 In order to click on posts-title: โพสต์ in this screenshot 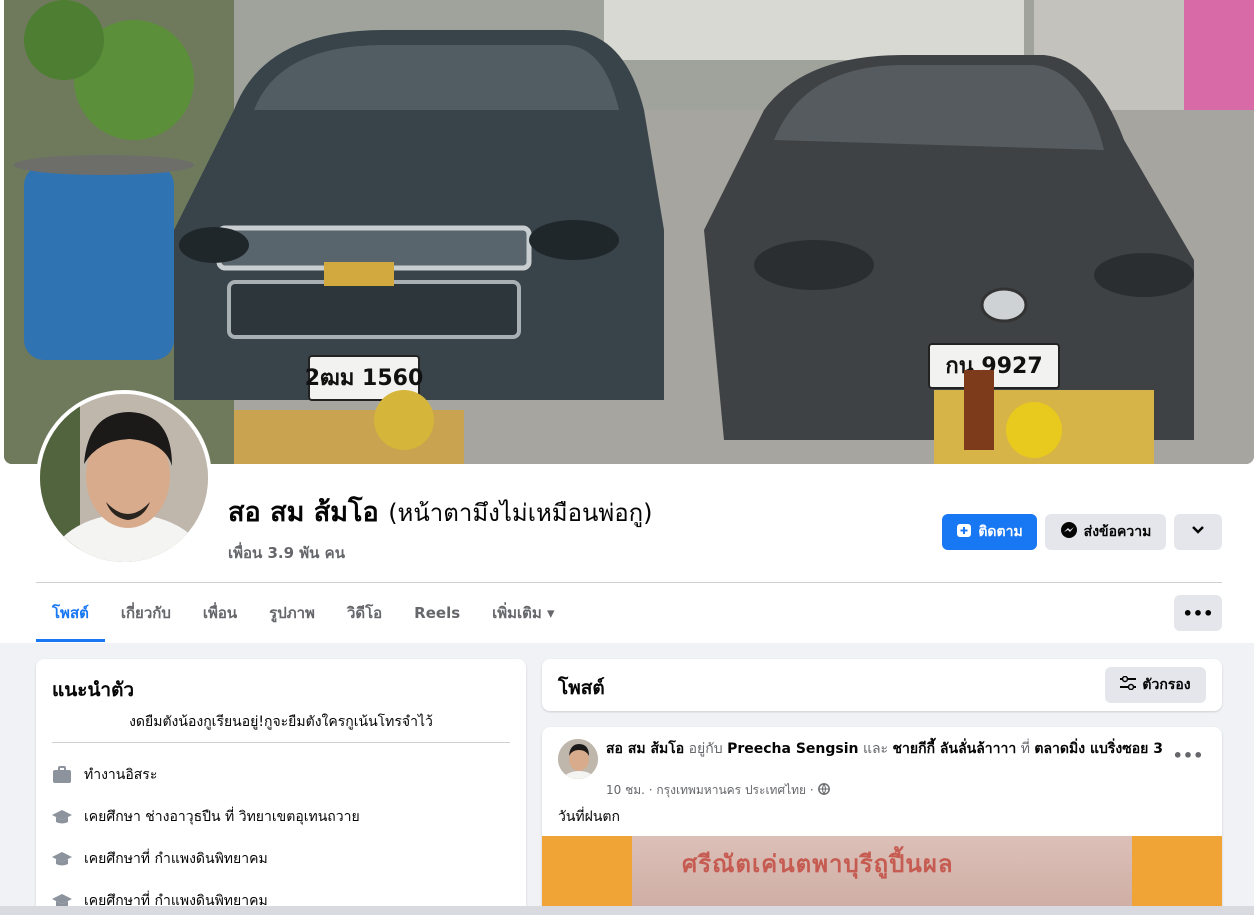, I will do `click(581, 688)`.